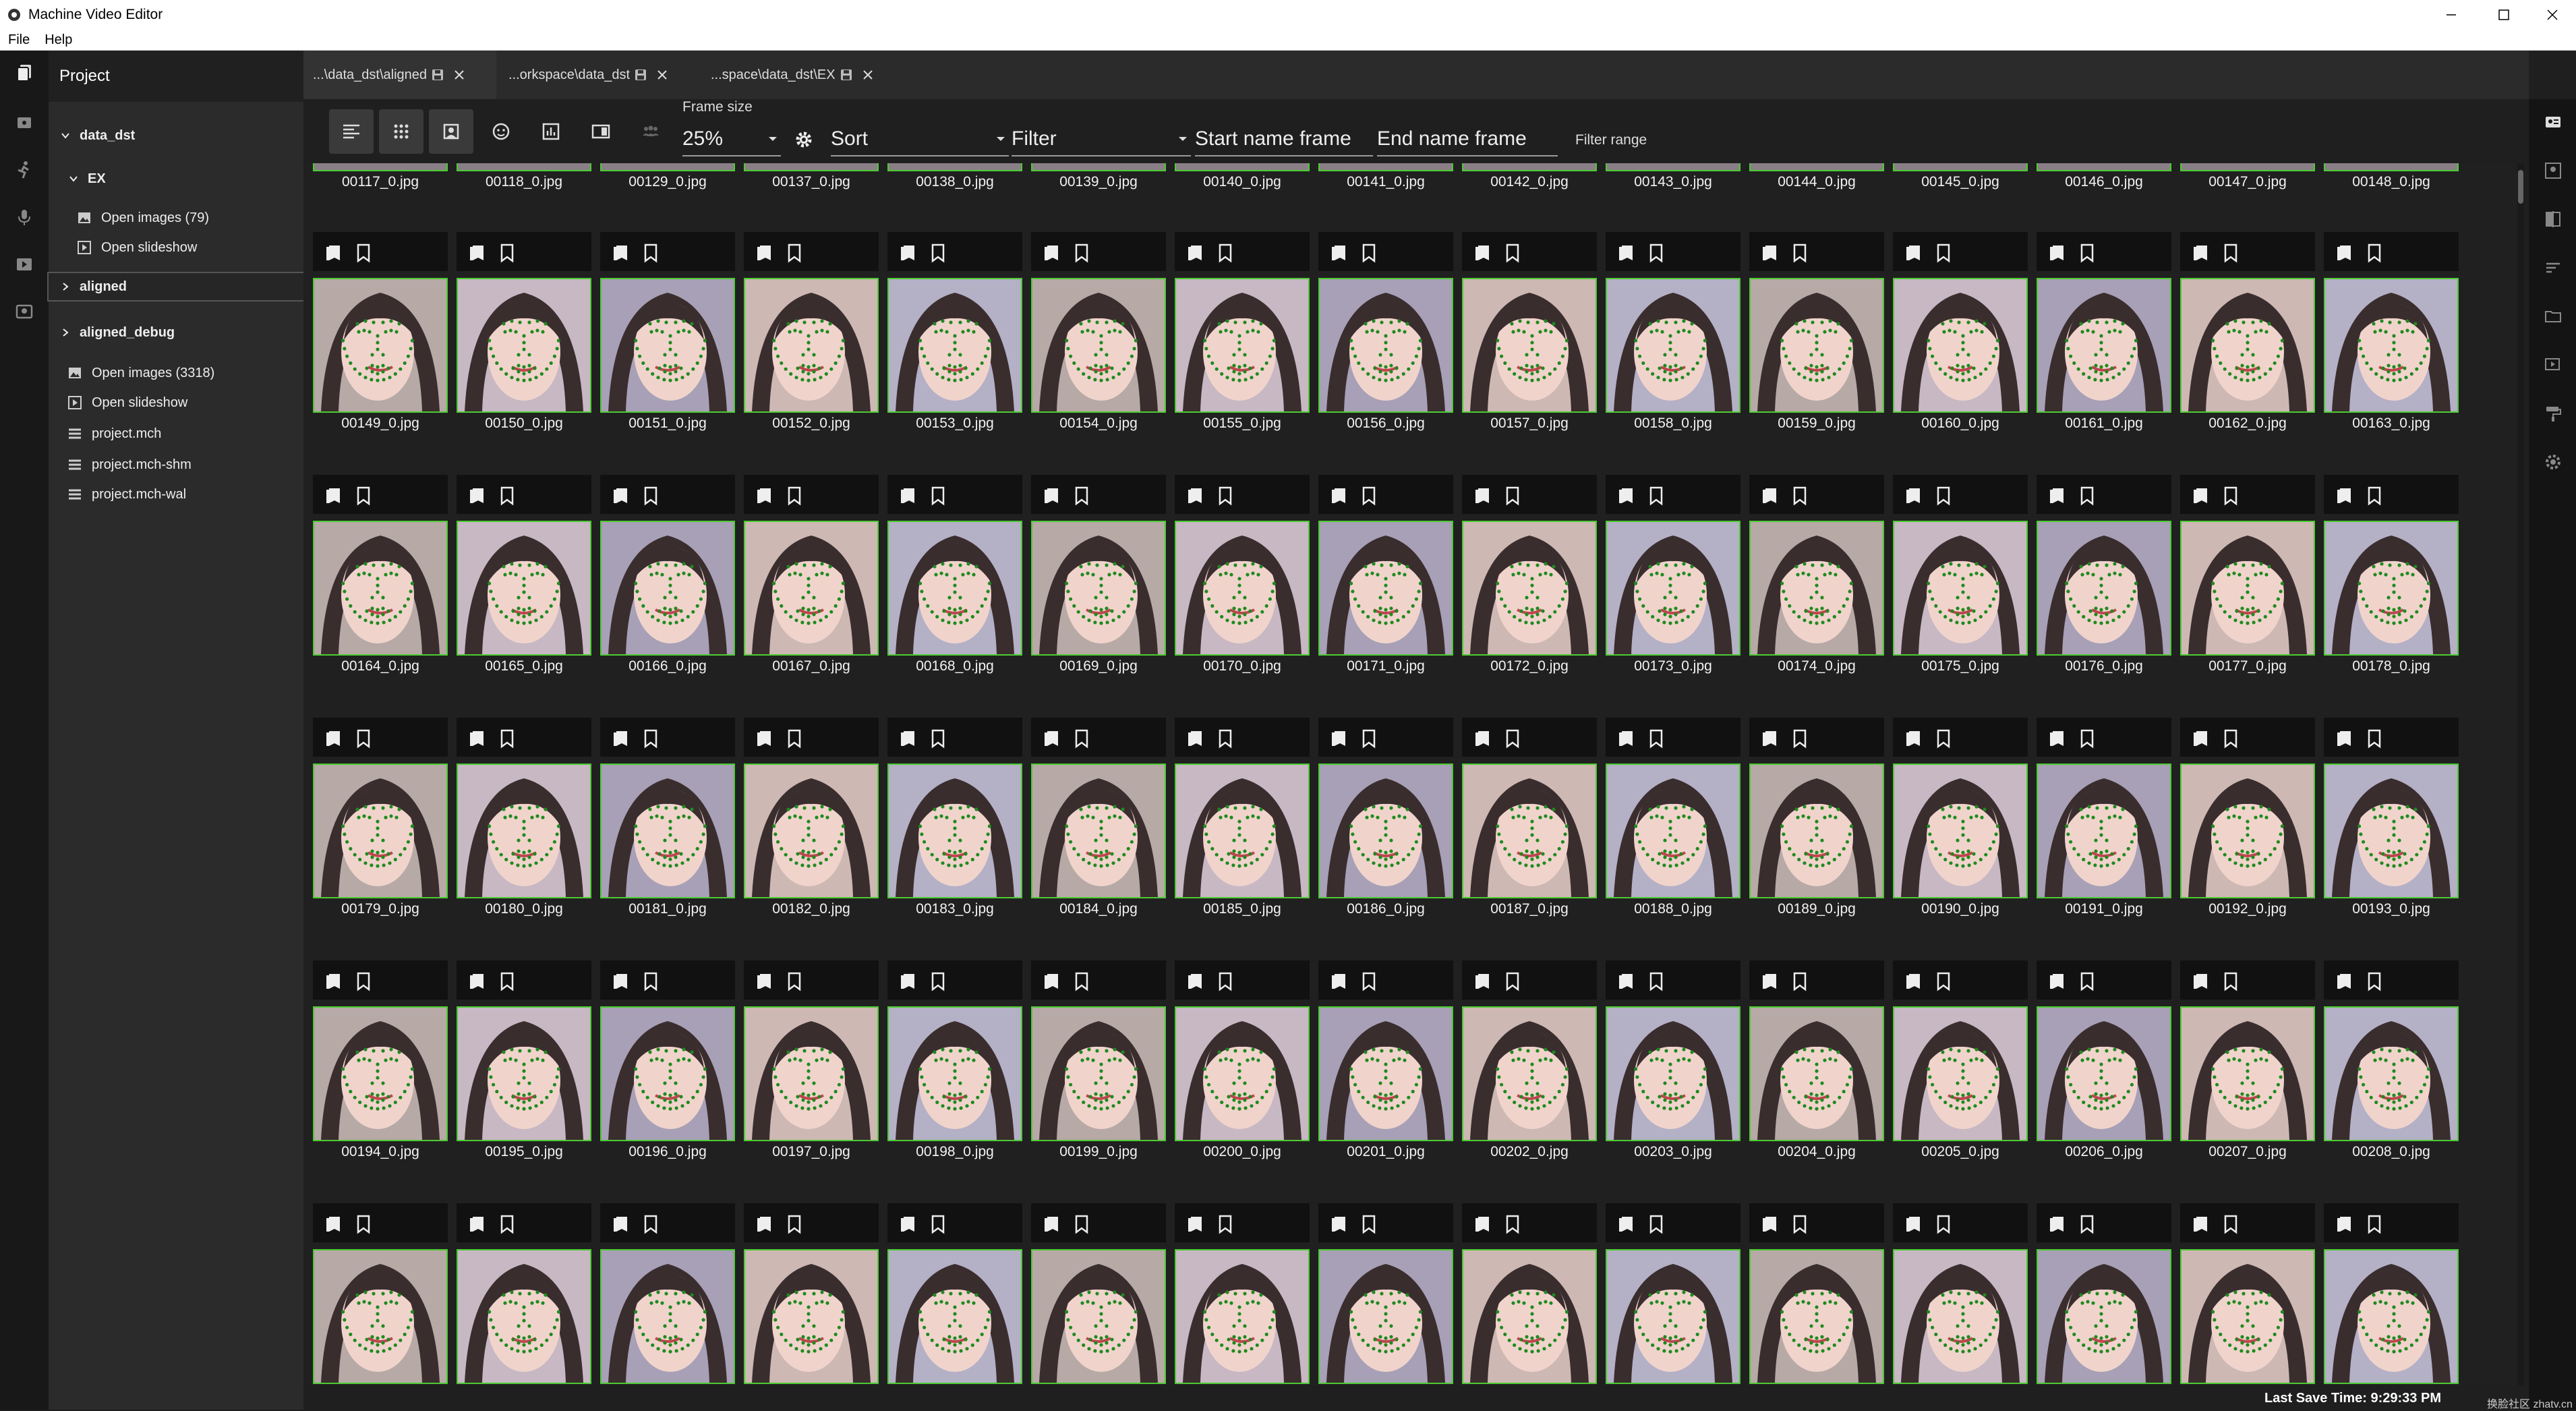  What do you see at coordinates (804, 139) in the screenshot?
I see `gear-icon` at bounding box center [804, 139].